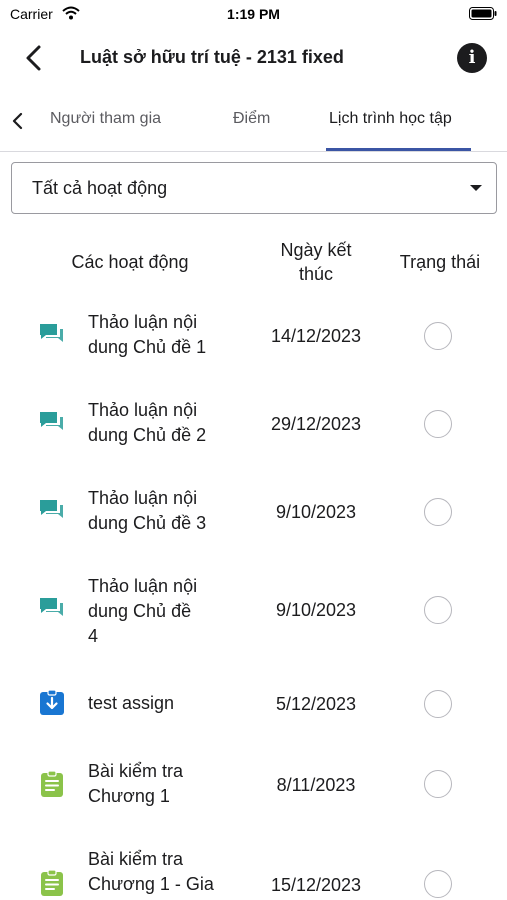 Image resolution: width=507 pixels, height=900 pixels. What do you see at coordinates (253, 789) in the screenshot?
I see `activity-row: Bài kiểm tra Chương 1 8/11/2023` at bounding box center [253, 789].